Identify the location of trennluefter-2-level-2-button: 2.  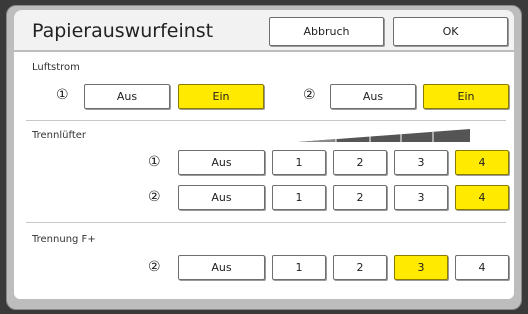
(360, 197).